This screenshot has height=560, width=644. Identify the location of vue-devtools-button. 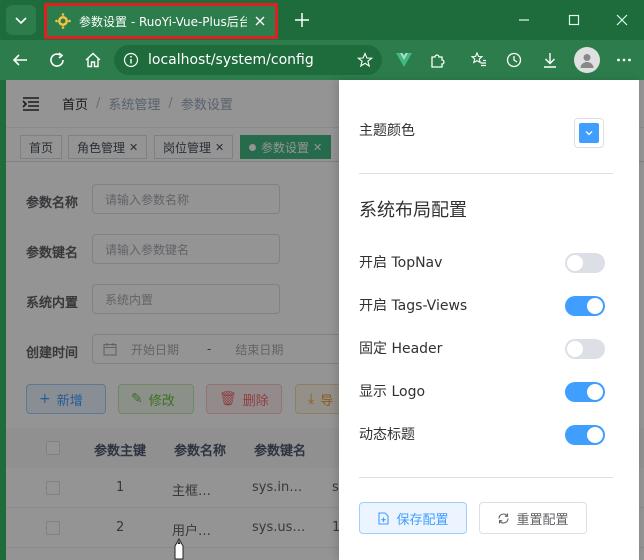
(404, 60).